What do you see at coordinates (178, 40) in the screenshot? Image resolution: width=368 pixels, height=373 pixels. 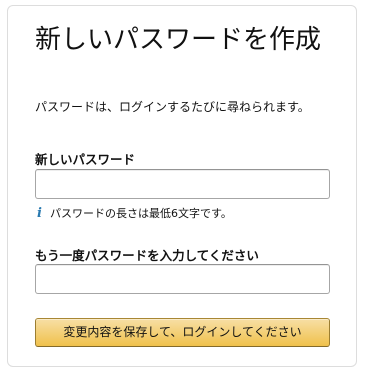 I see `page-title: 新しいパスワードを作成` at bounding box center [178, 40].